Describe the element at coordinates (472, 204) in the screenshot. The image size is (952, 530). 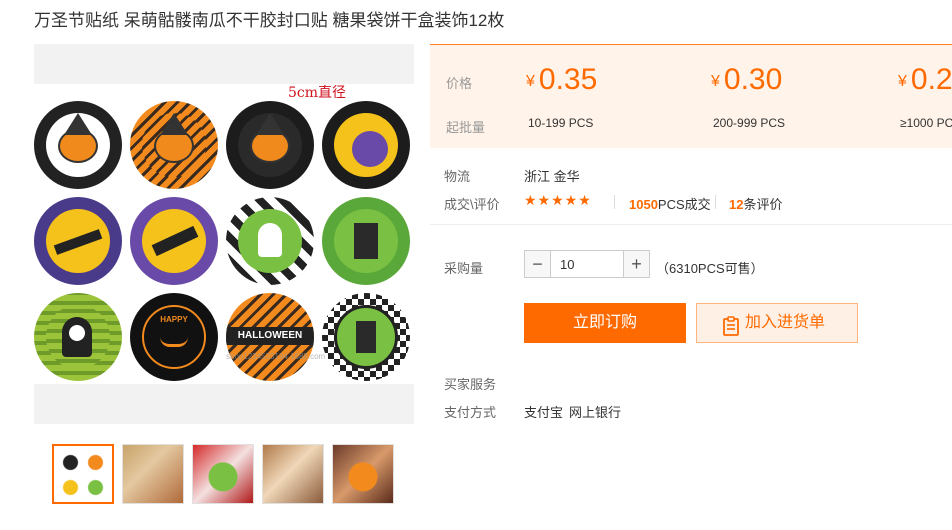
I see `deals-label: 成交\评价` at that location.